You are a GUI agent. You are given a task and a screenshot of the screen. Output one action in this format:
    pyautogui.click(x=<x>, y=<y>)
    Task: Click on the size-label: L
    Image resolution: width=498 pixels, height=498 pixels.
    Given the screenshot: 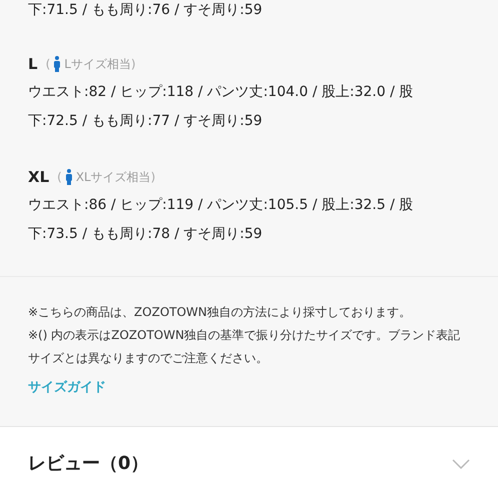 What is the action you would take?
    pyautogui.click(x=33, y=64)
    